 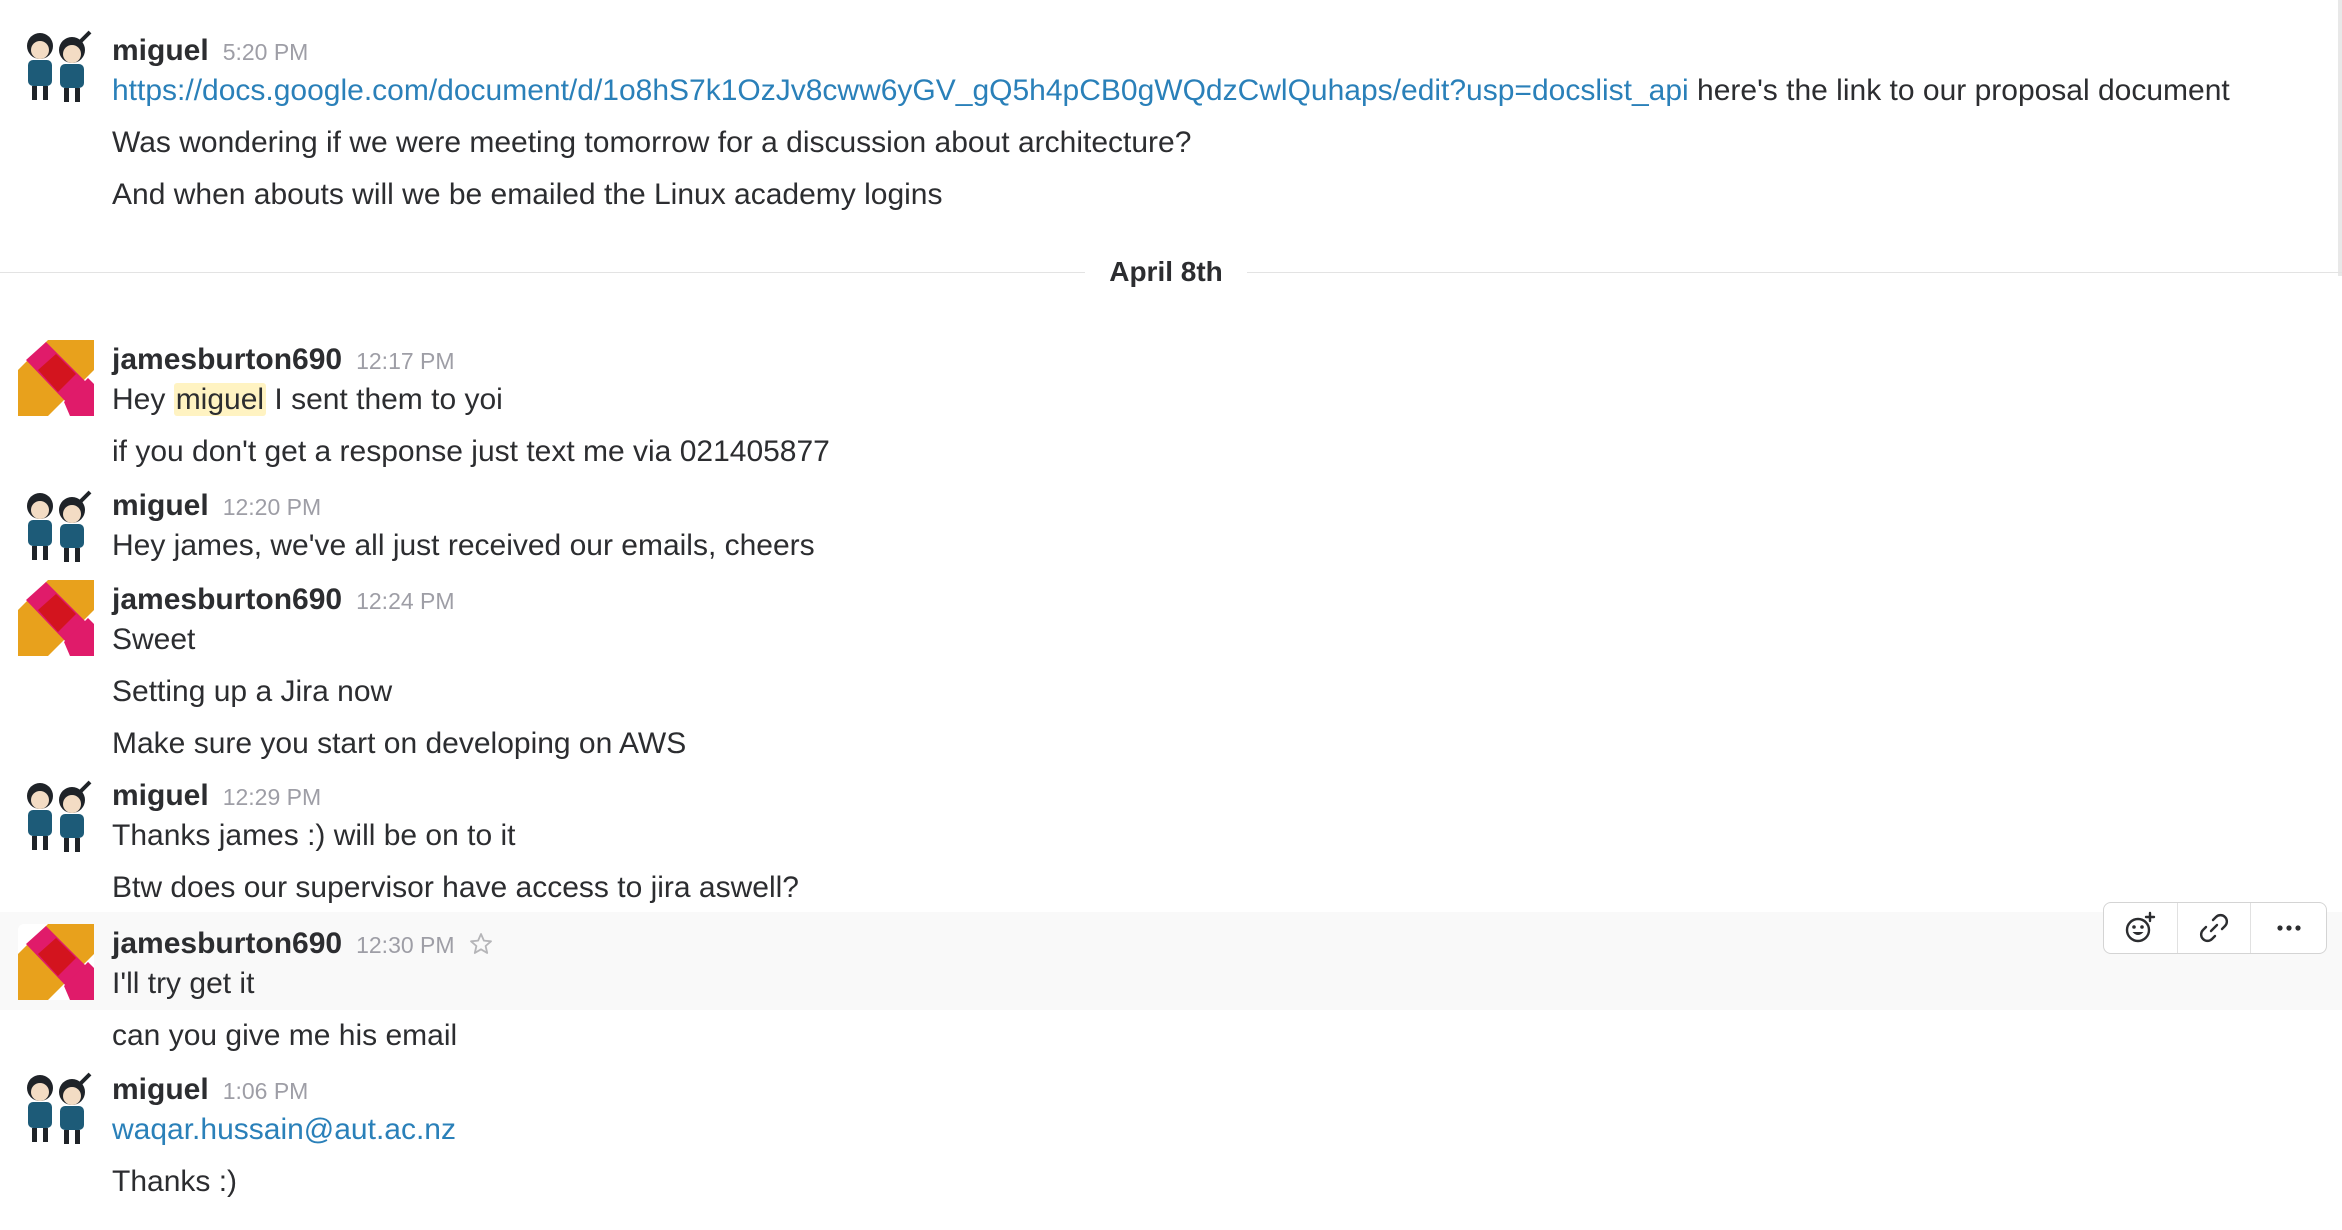 I want to click on user-mention: miguel, so click(x=220, y=399).